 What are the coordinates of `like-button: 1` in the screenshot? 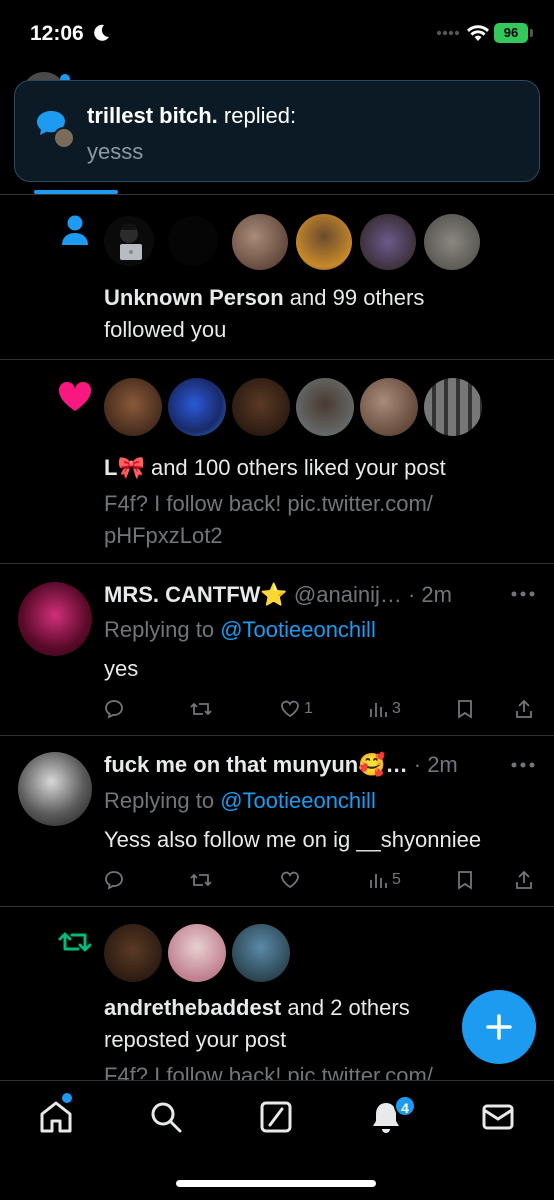 It's located at (296, 709).